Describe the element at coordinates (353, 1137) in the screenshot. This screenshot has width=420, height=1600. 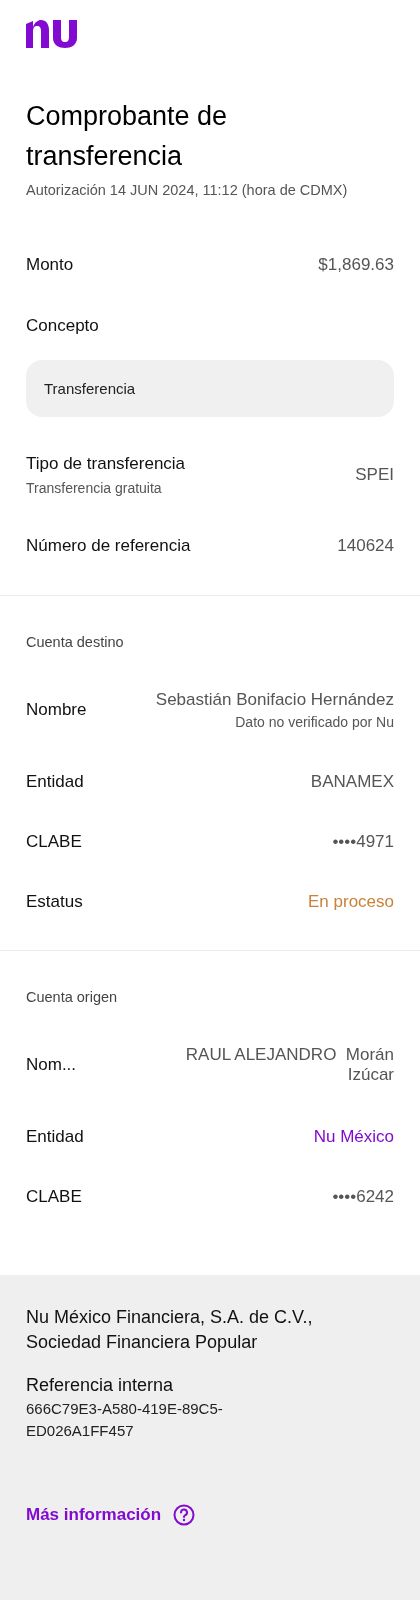
I see `row-value: Nu México` at that location.